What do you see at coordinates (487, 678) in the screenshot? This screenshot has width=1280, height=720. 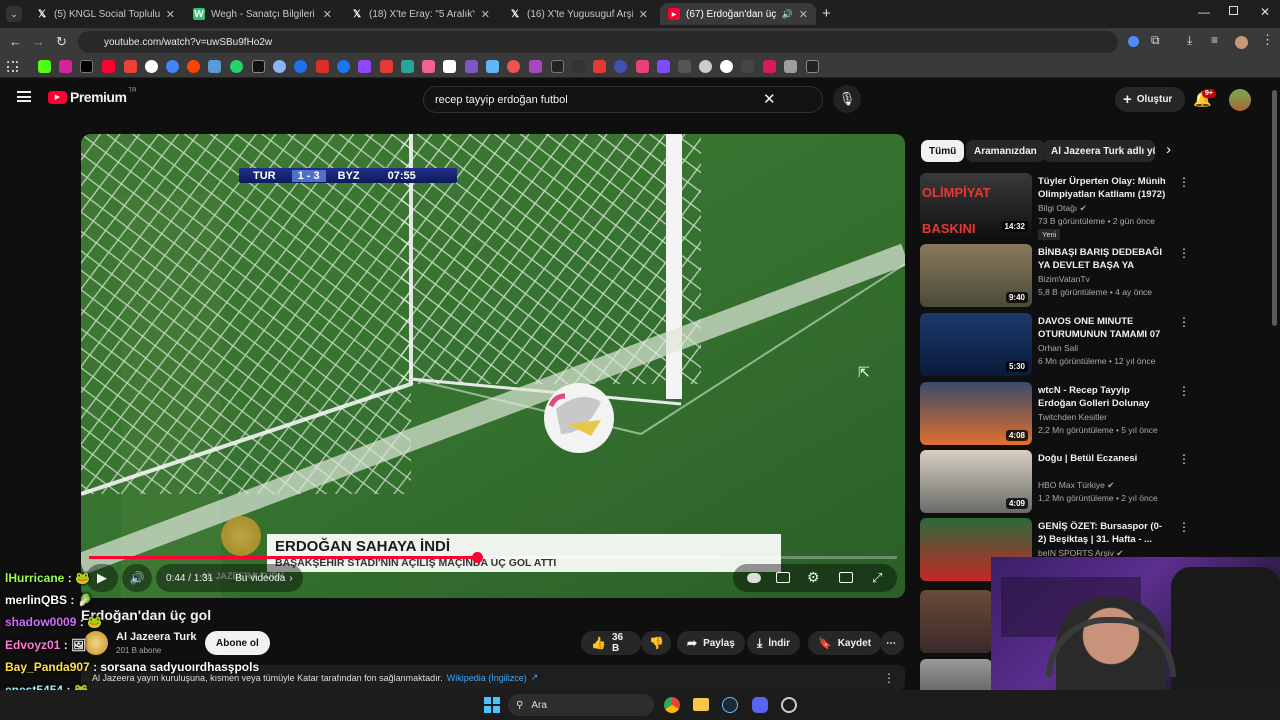 I see `wikipedia-link: Wikipedia (İngilizce)` at bounding box center [487, 678].